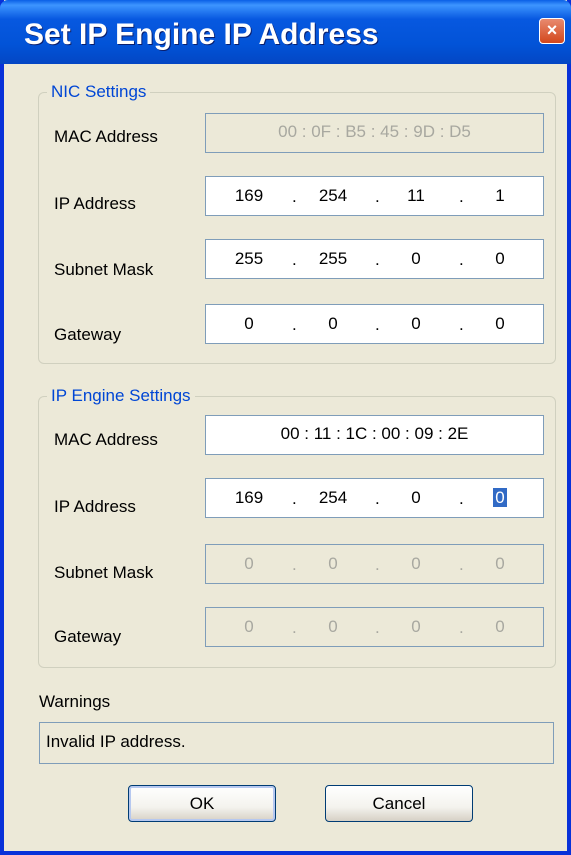 This screenshot has width=571, height=855. I want to click on nic-gateway-octet-4: 0, so click(500, 324).